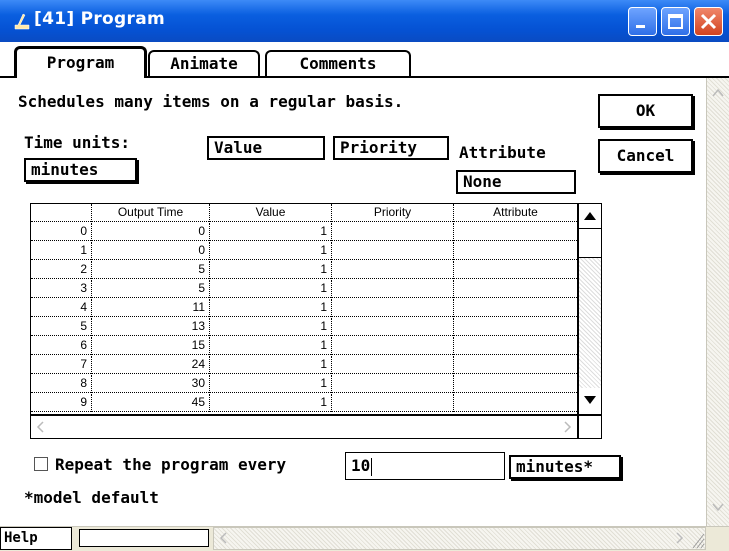 This screenshot has width=729, height=551. What do you see at coordinates (151, 365) in the screenshot?
I see `output-time-cell: 24` at bounding box center [151, 365].